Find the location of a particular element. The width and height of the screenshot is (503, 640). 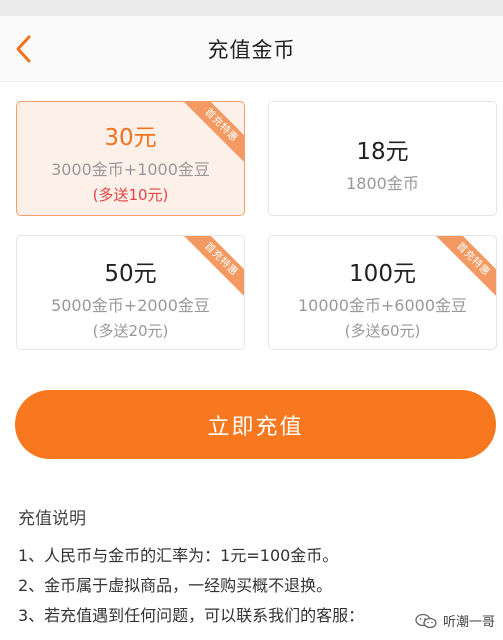

nav-bar: 充值金币 is located at coordinates (251, 49).